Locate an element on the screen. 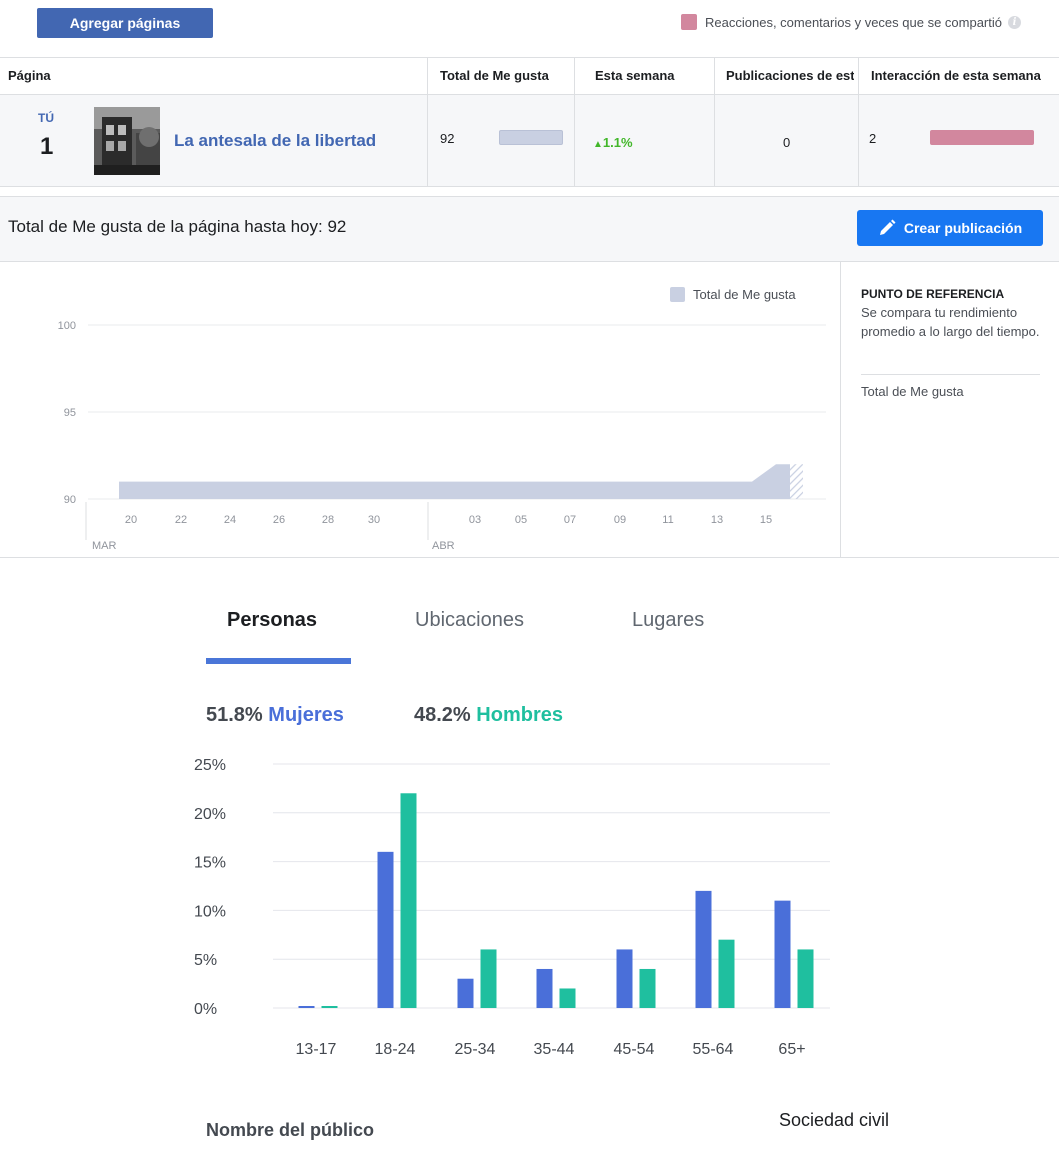 The image size is (1059, 1168). header-this-week: Esta semana is located at coordinates (650, 76).